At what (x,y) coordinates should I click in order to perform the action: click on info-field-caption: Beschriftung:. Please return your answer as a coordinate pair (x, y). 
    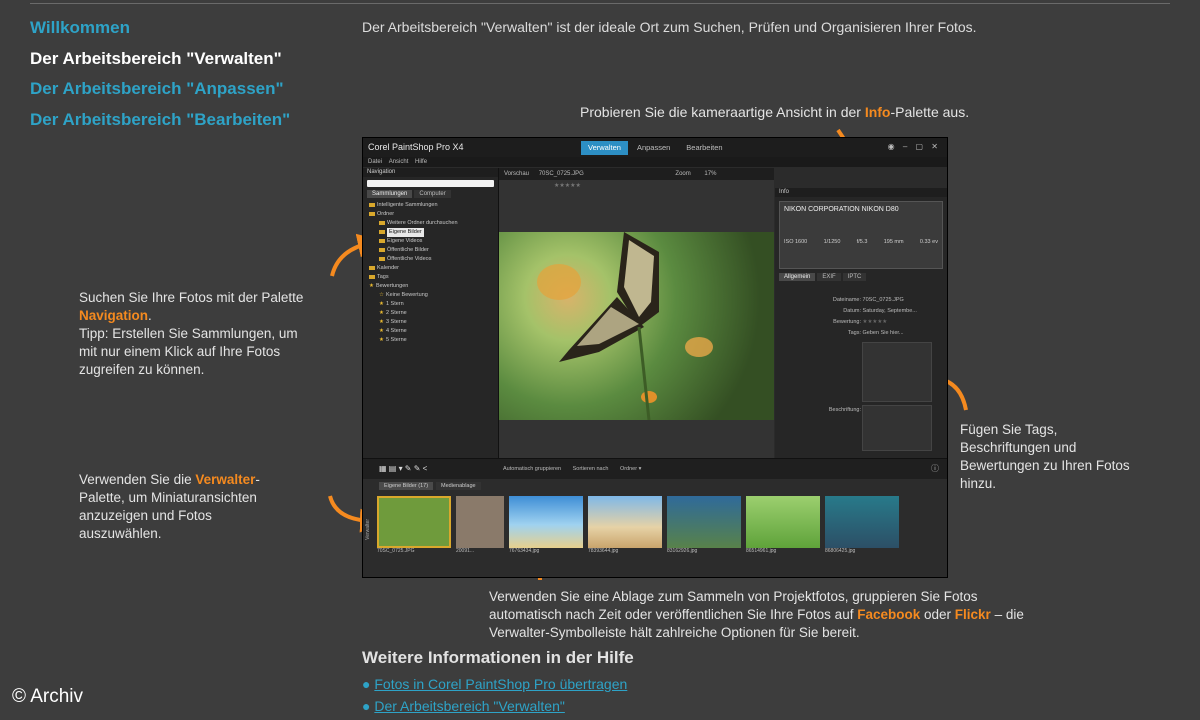
    Looking at the image, I should click on (821, 410).